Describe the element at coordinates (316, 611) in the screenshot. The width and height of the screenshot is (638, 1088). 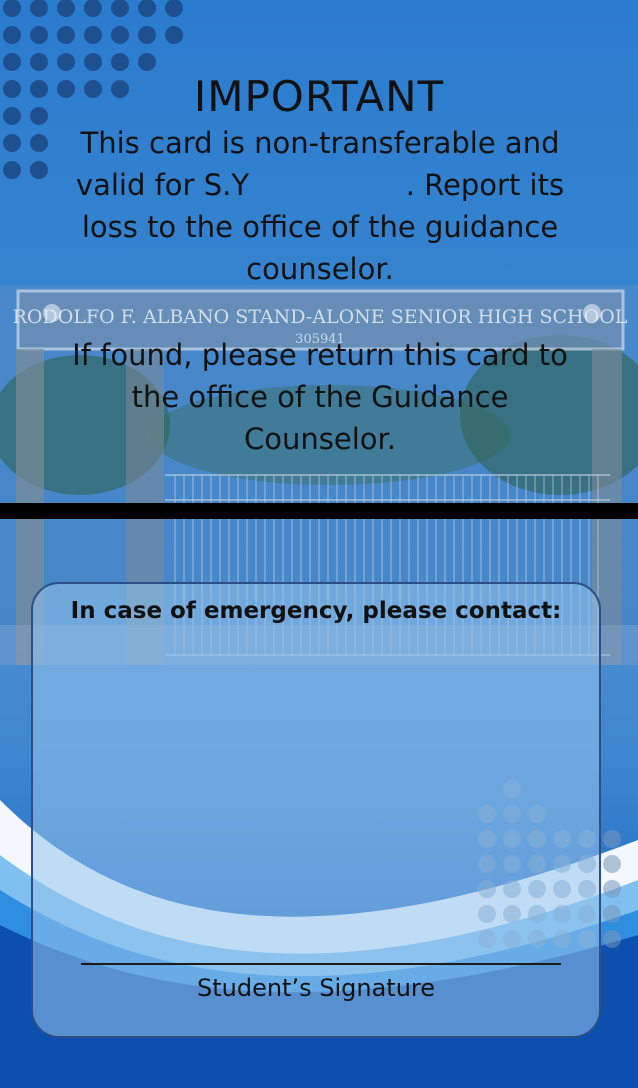
I see `emergency-contact-label: In case of emergency, please contact:` at that location.